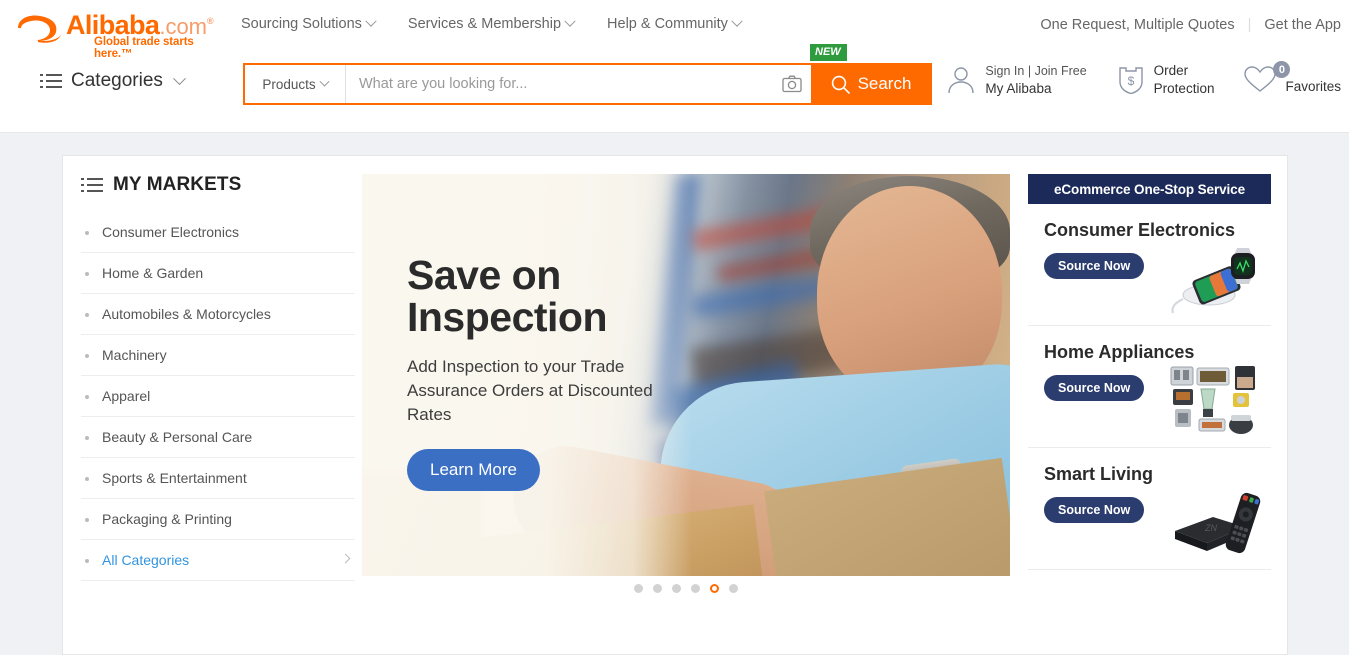 This screenshot has width=1349, height=655. I want to click on link-one-request-multiple-quotes: One Request, Multiple Quotes, so click(1137, 25).